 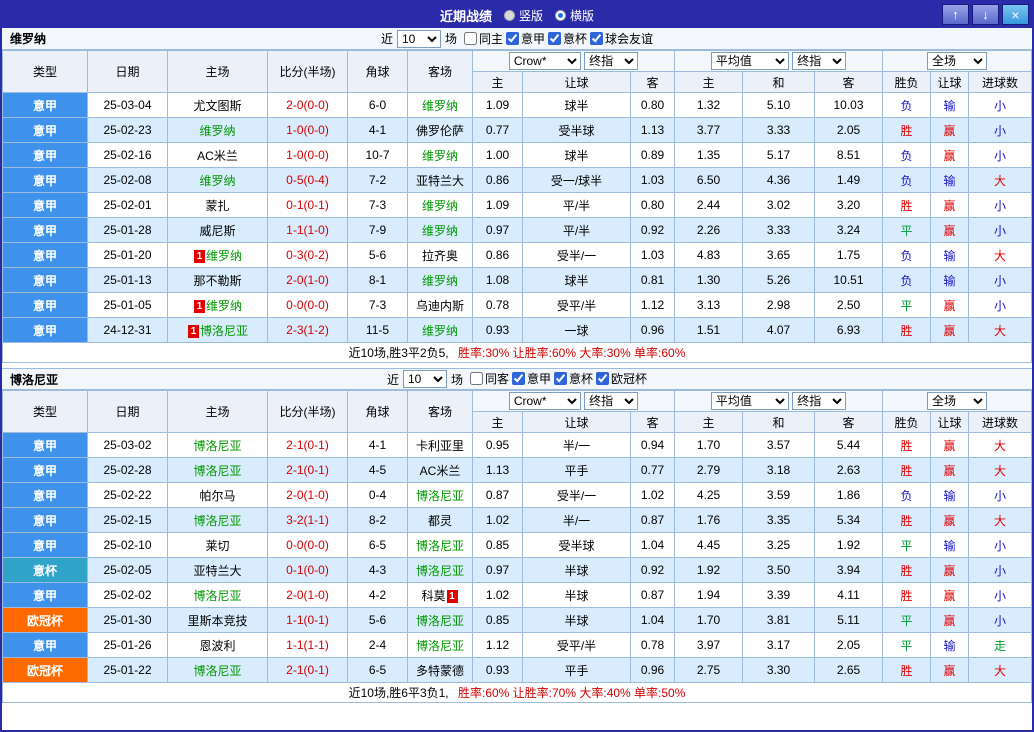 I want to click on team-name: 帕尔马, so click(x=217, y=496).